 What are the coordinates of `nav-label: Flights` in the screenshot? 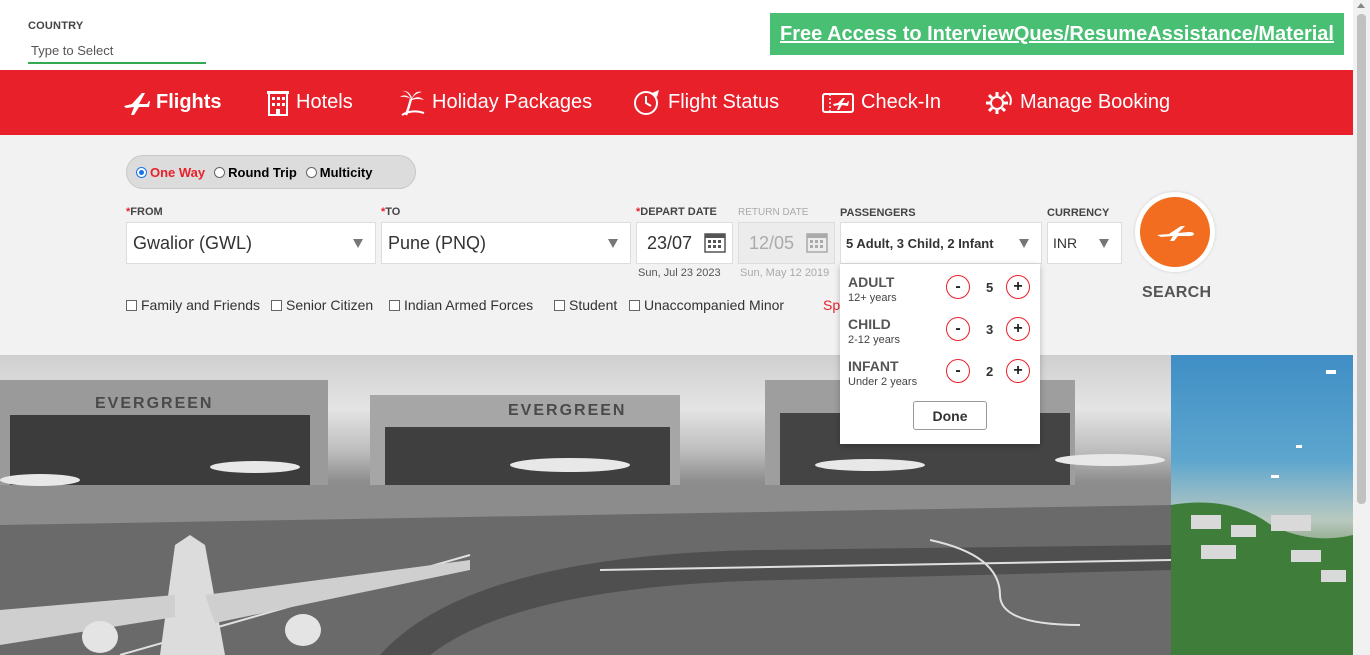 It's located at (189, 102).